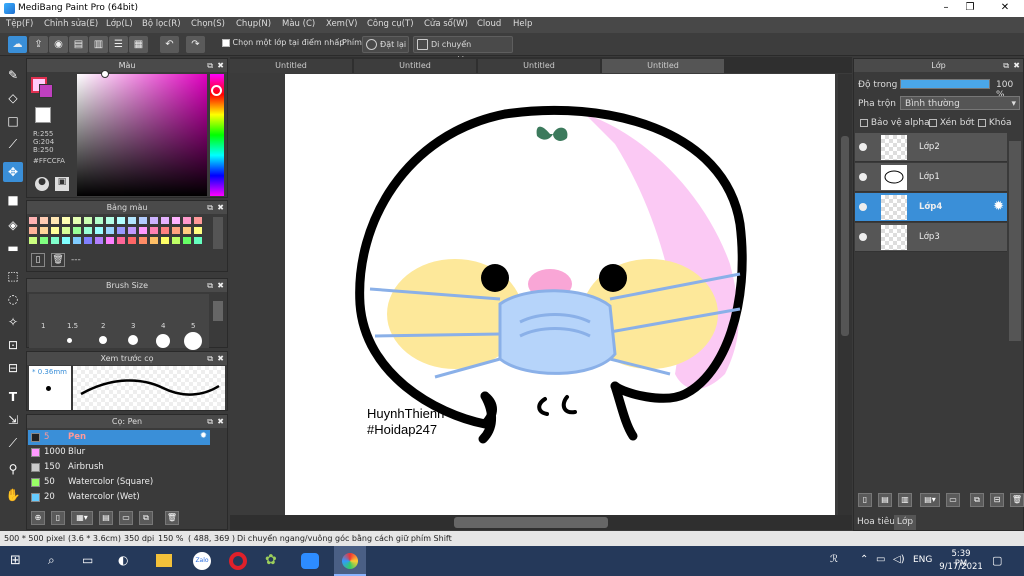 This screenshot has height=576, width=1024. Describe the element at coordinates (13, 98) in the screenshot. I see `eraser-tool-icon: ◇` at that location.